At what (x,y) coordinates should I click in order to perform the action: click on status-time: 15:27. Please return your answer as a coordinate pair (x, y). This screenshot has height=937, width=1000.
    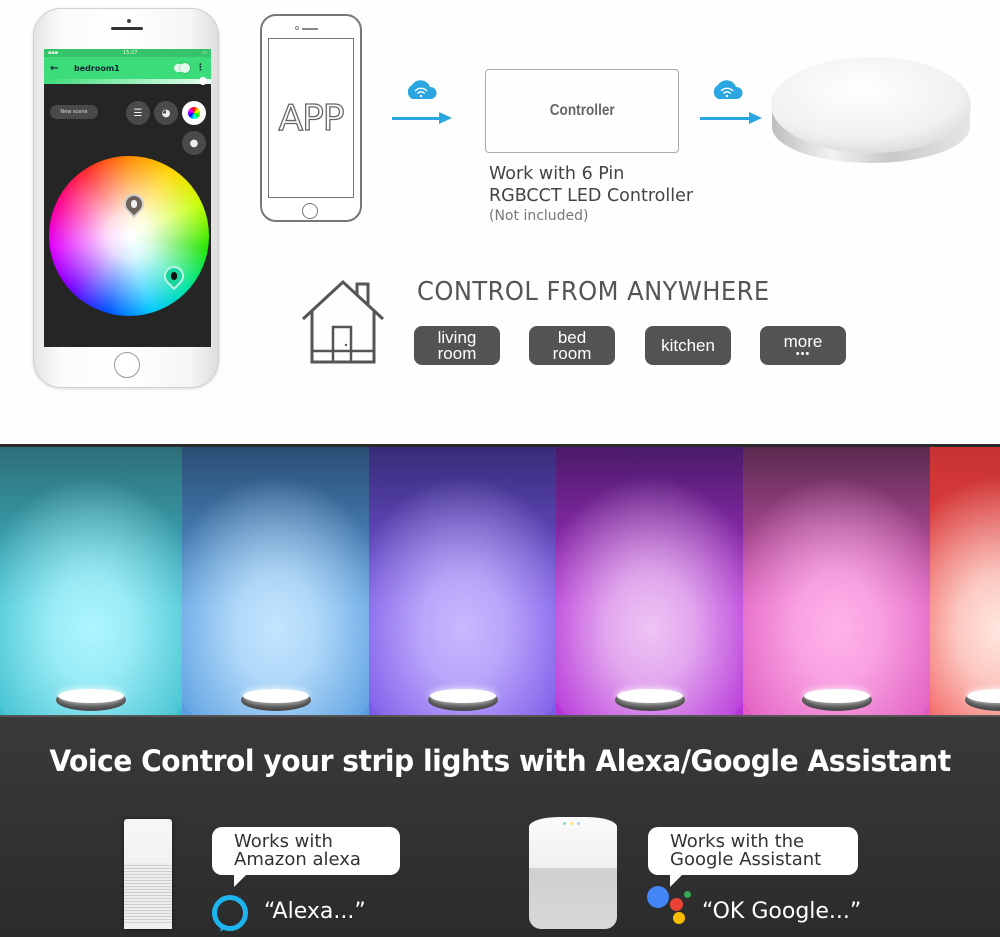
    Looking at the image, I should click on (130, 53).